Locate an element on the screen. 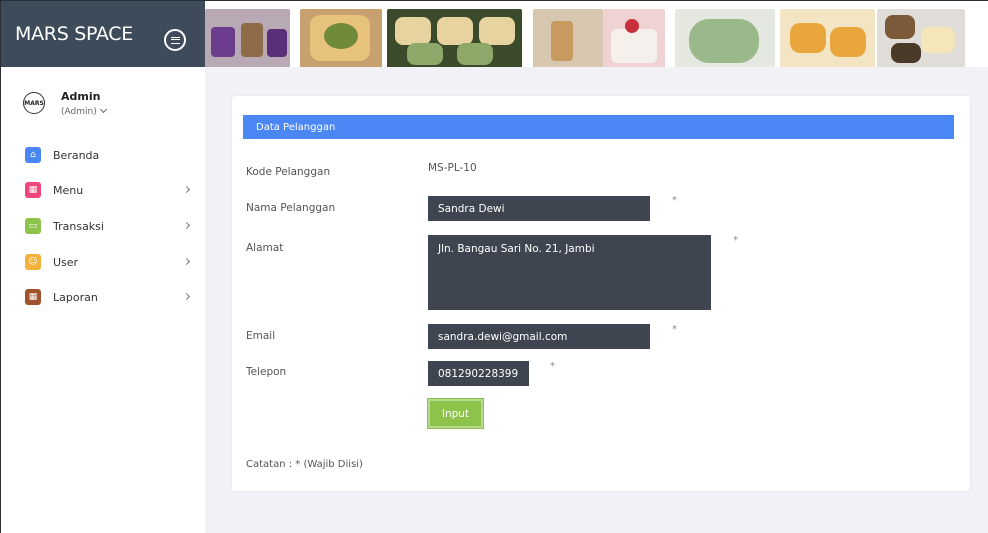  brand-bar: MARS SPACE is located at coordinates (103, 34).